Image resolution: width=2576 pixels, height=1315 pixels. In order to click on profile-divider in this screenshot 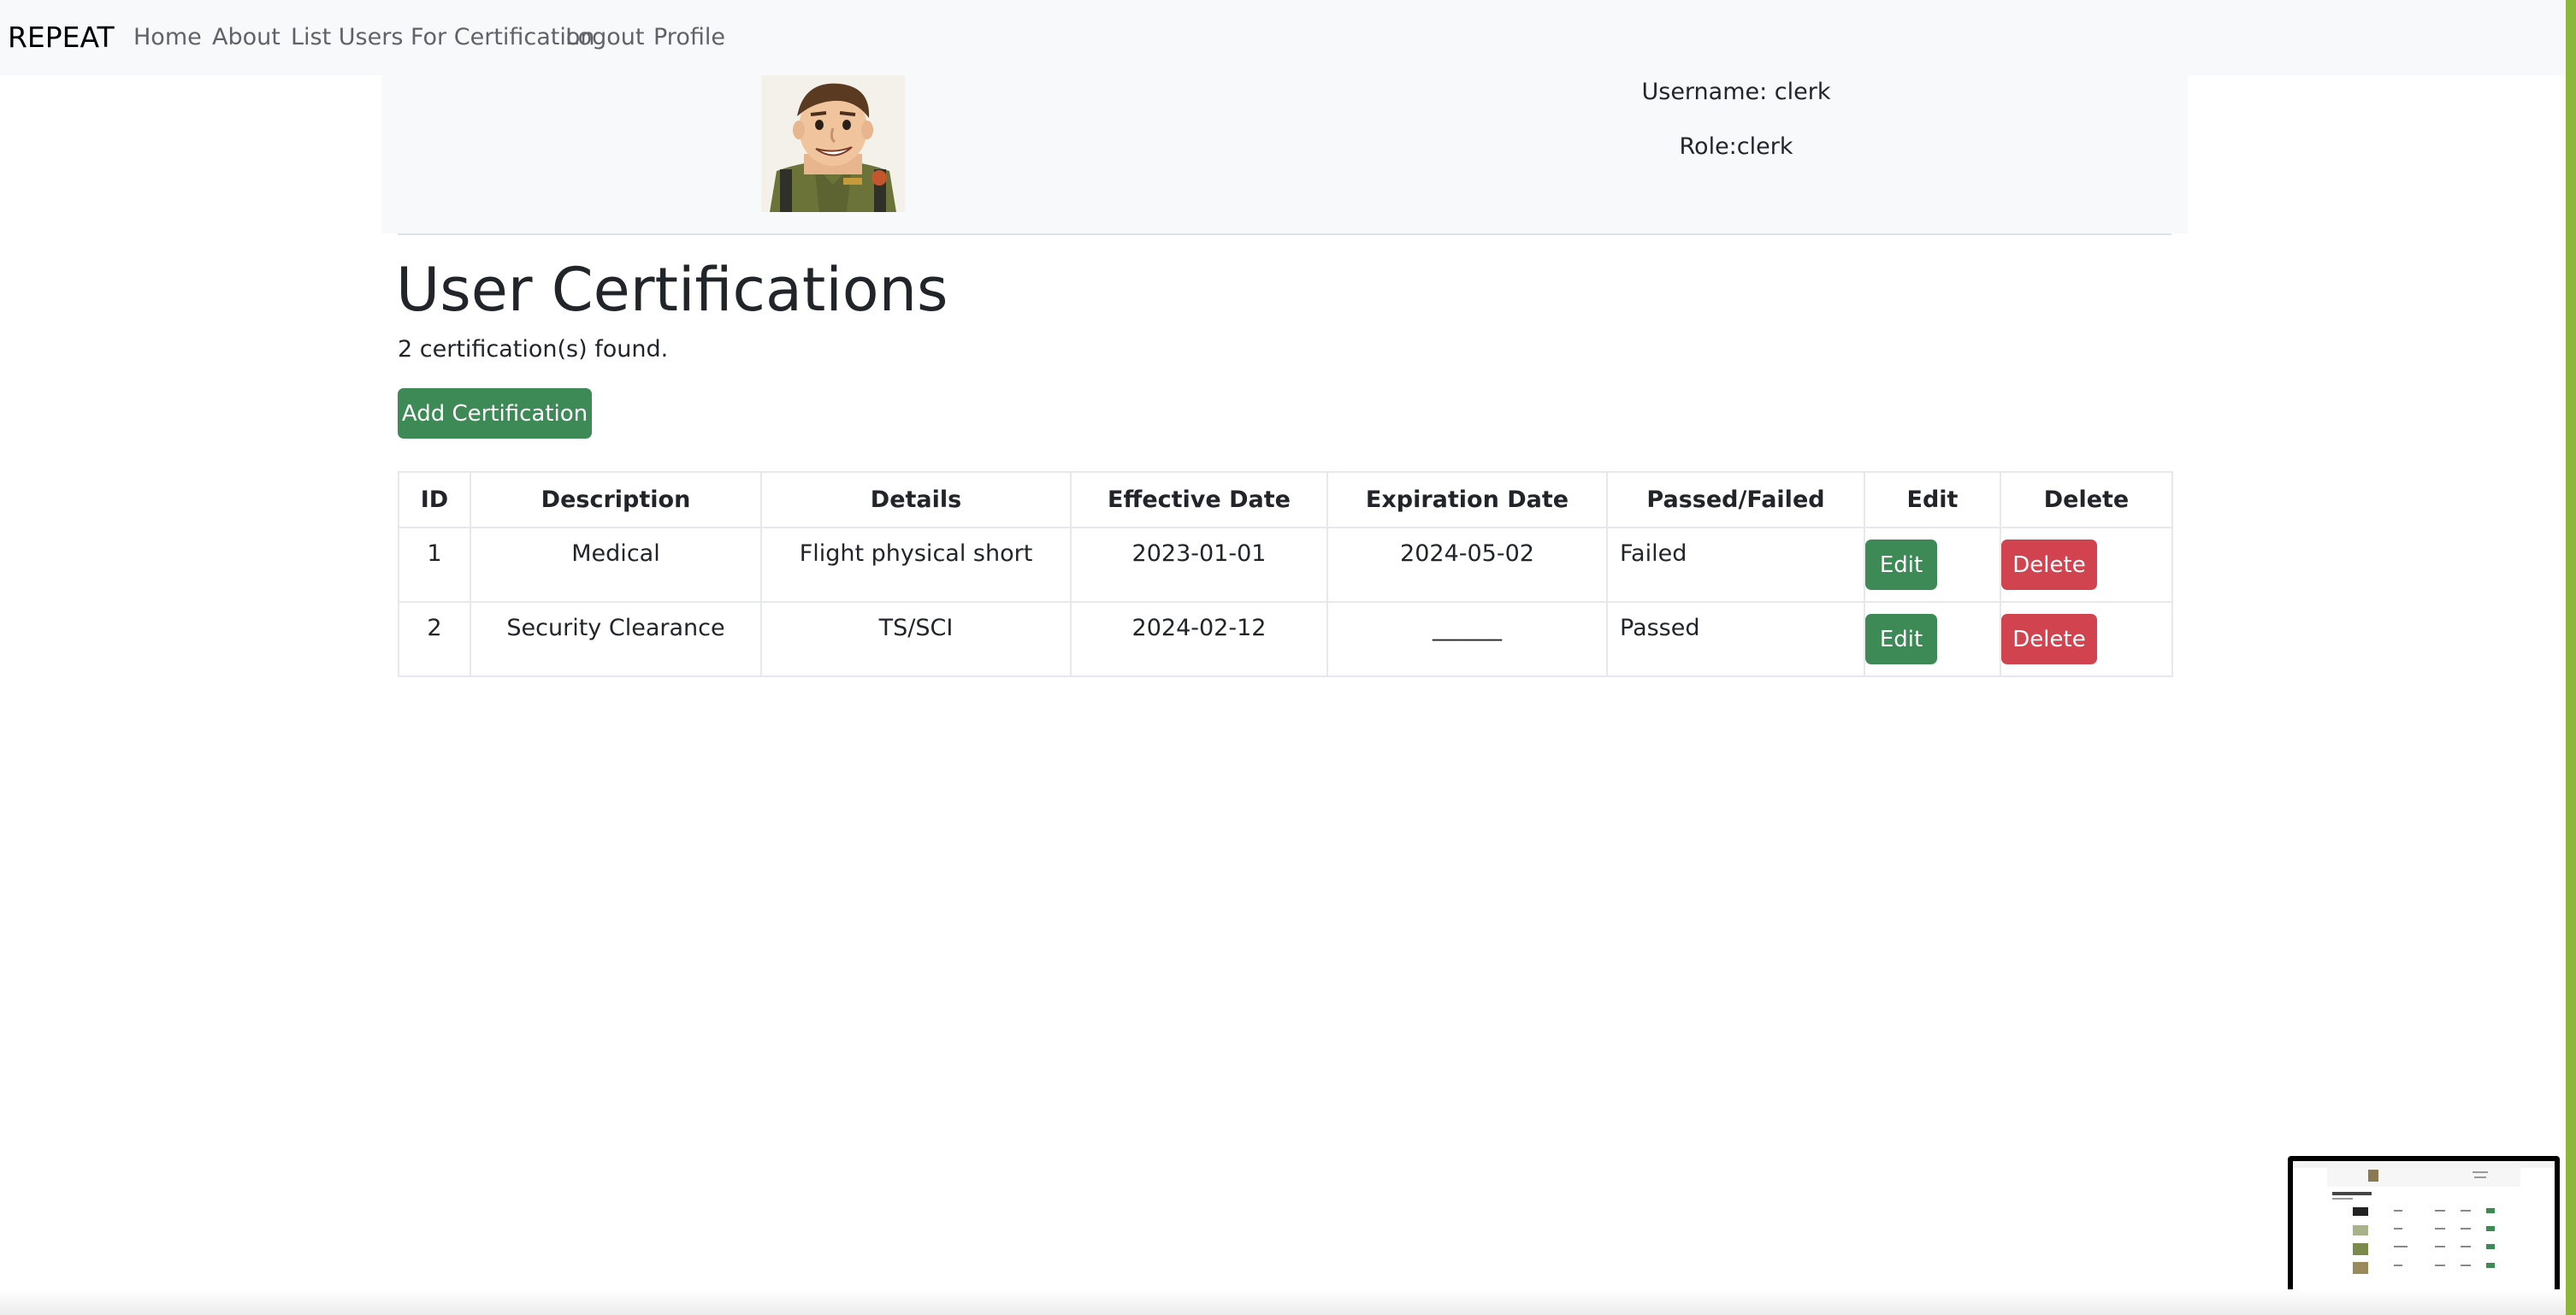, I will do `click(1284, 234)`.